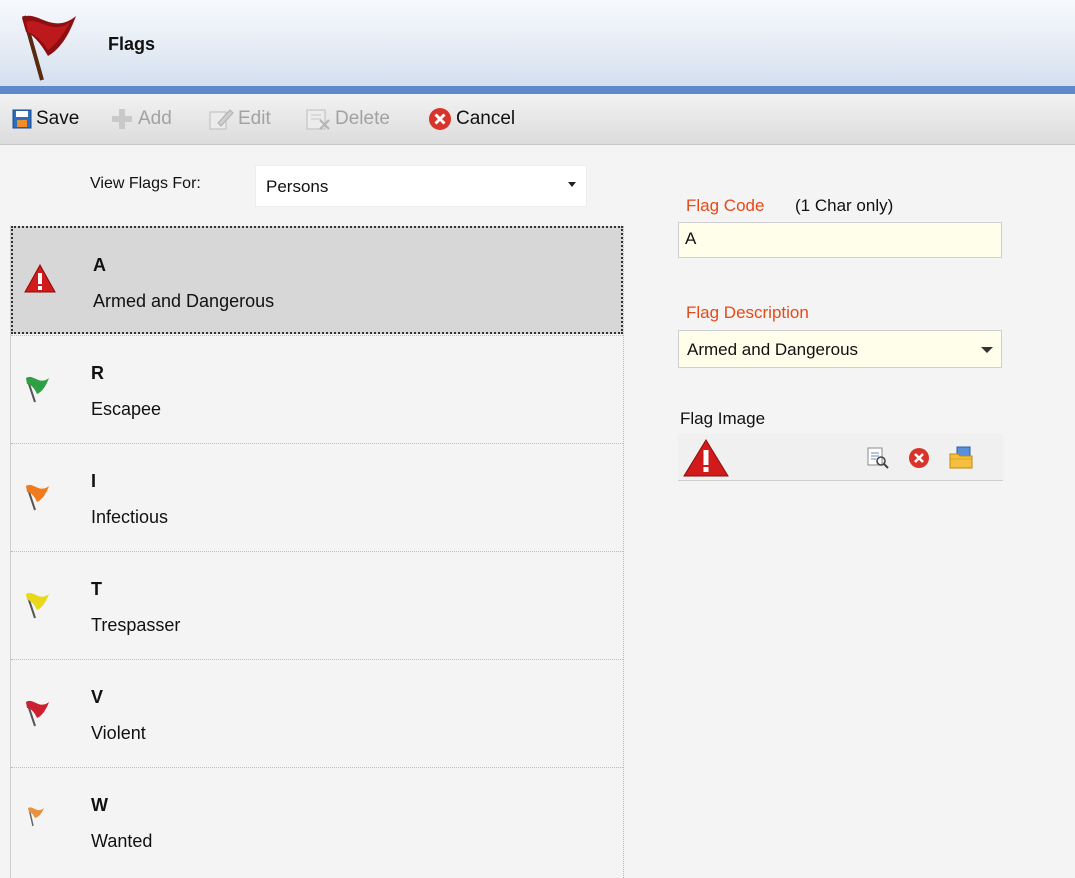 This screenshot has width=1075, height=878. Describe the element at coordinates (122, 119) in the screenshot. I see `add-icon` at that location.